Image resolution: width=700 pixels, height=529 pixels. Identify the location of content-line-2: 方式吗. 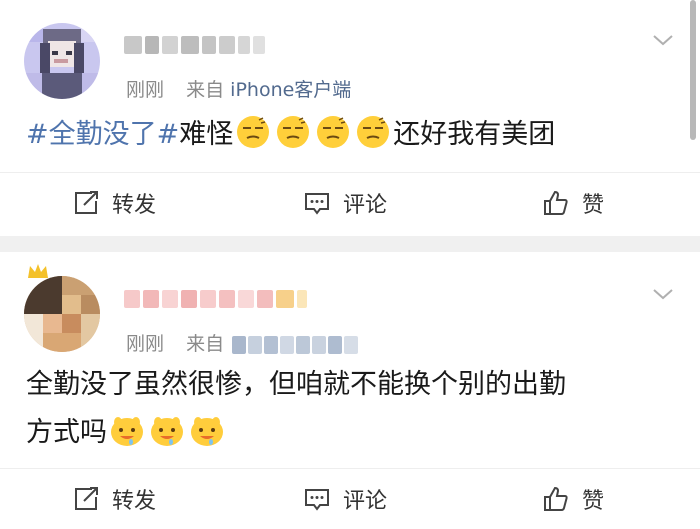
(351, 433).